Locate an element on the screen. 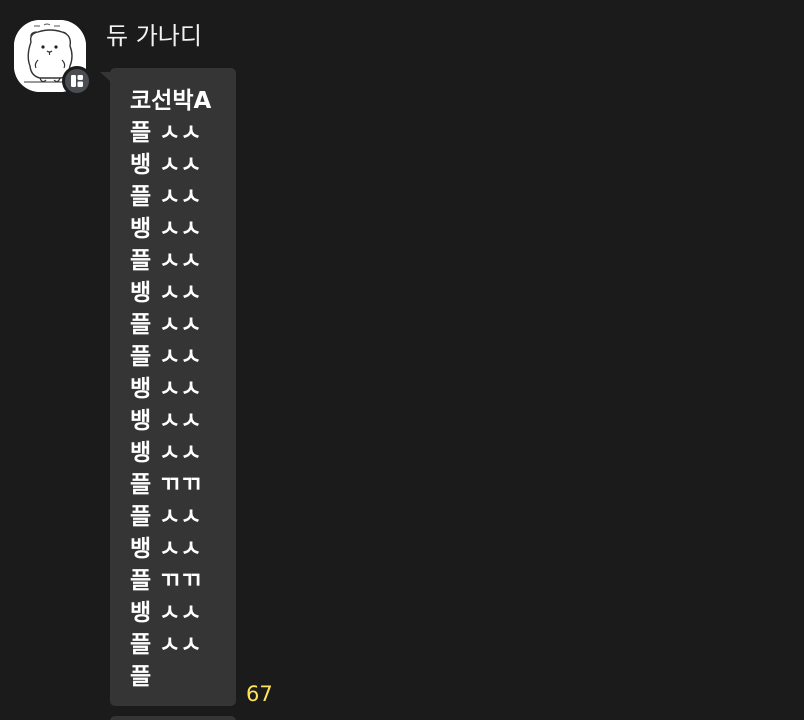 This screenshot has width=804, height=720. sender-avatar-container is located at coordinates (53, 58).